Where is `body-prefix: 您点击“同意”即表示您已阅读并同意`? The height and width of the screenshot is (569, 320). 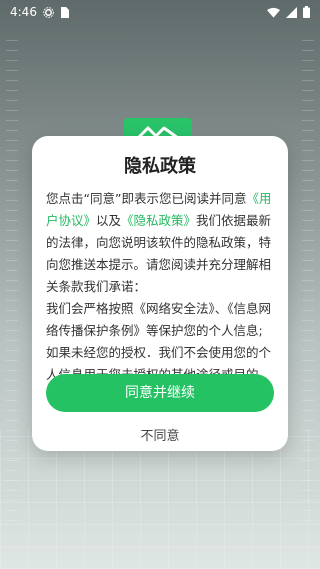
body-prefix: 您点击“同意”即表示您已阅读并同意 is located at coordinates (146, 198).